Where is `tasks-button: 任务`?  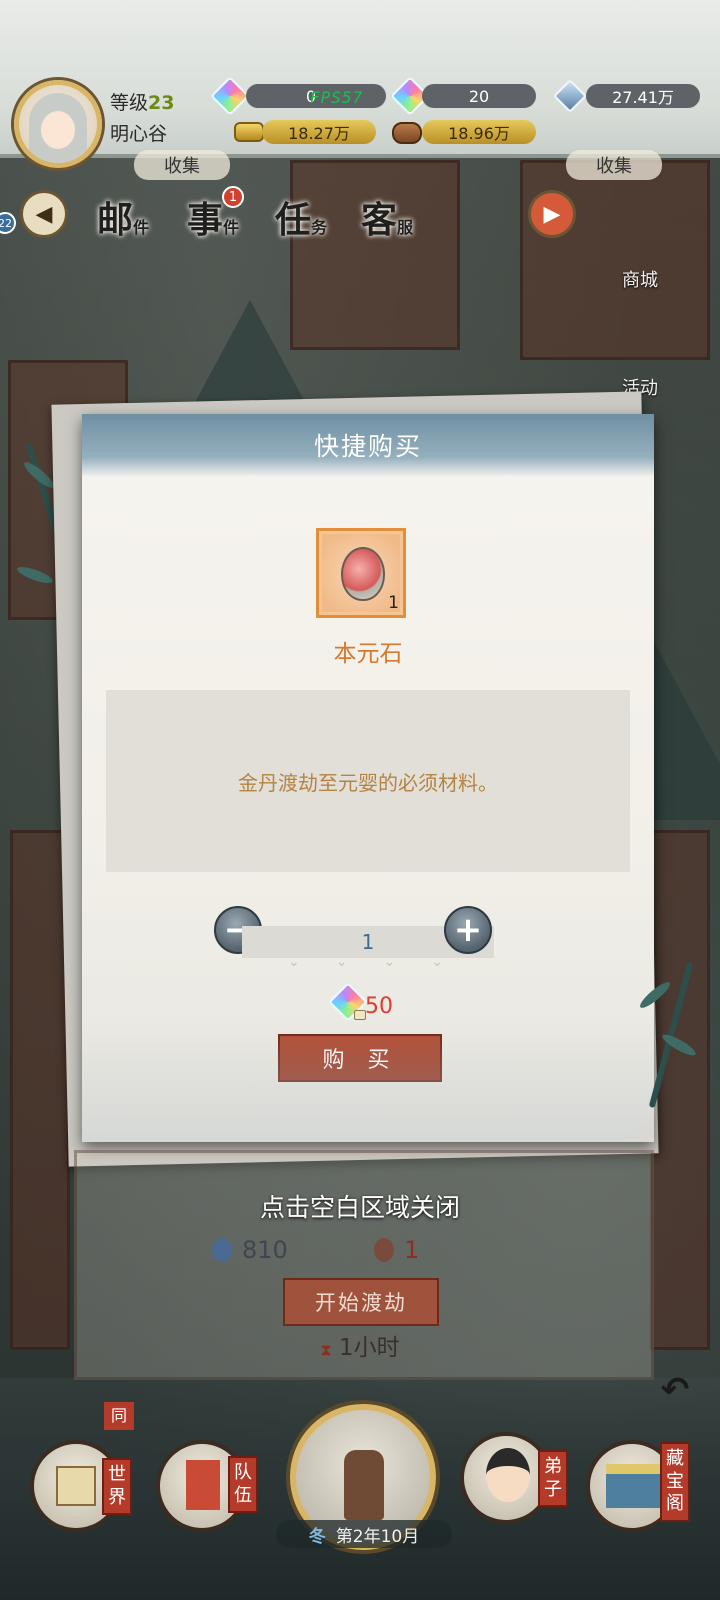 tasks-button: 任务 is located at coordinates (301, 217).